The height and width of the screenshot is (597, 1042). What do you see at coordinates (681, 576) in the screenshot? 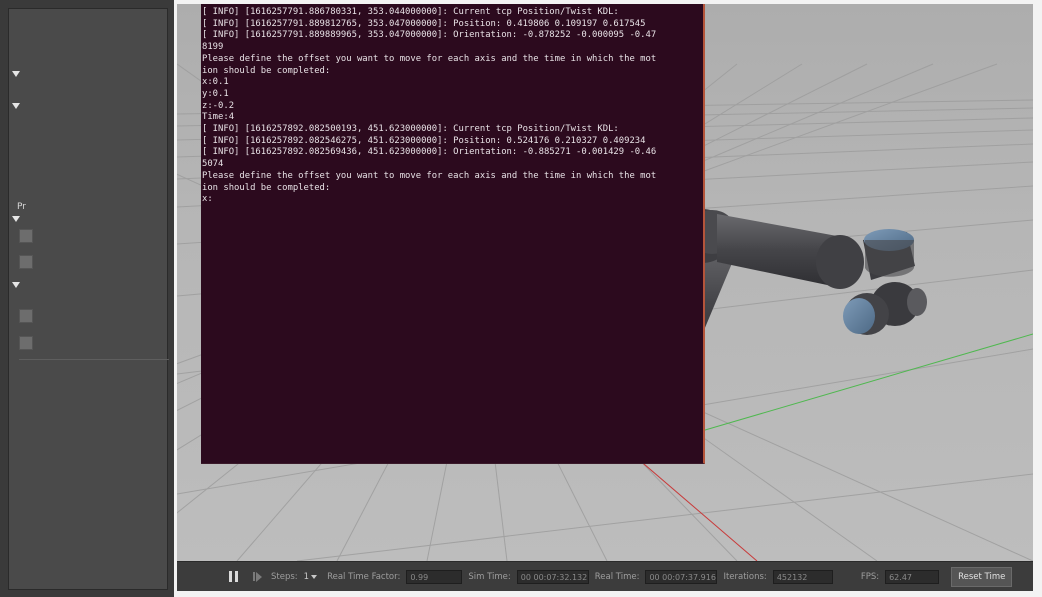
I see `real-time-field: 00 00:07:37.916` at bounding box center [681, 576].